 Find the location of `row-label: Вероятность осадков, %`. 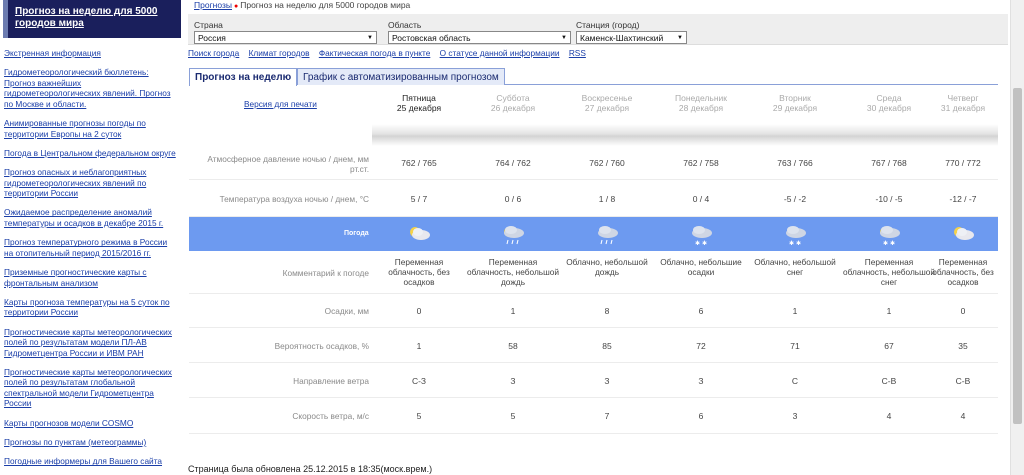

row-label: Вероятность осадков, % is located at coordinates (321, 345).